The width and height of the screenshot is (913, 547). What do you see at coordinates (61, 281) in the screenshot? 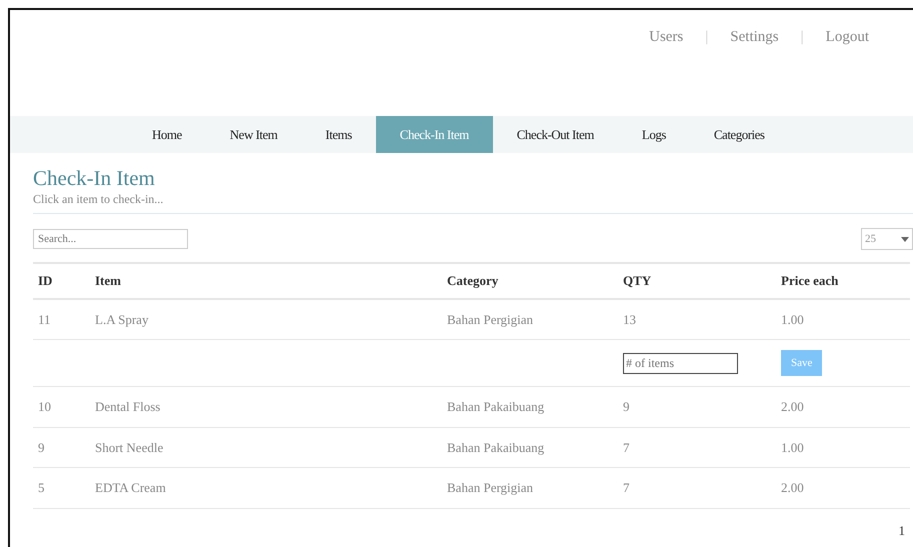
I see `column-header: ID` at bounding box center [61, 281].